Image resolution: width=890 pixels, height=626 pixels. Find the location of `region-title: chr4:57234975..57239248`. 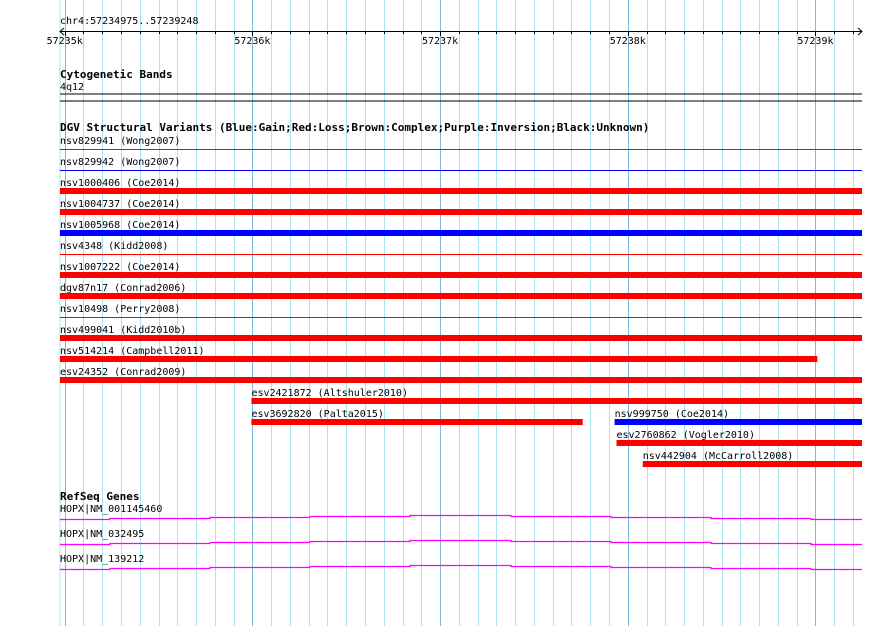

region-title: chr4:57234975..57239248 is located at coordinates (129, 21).